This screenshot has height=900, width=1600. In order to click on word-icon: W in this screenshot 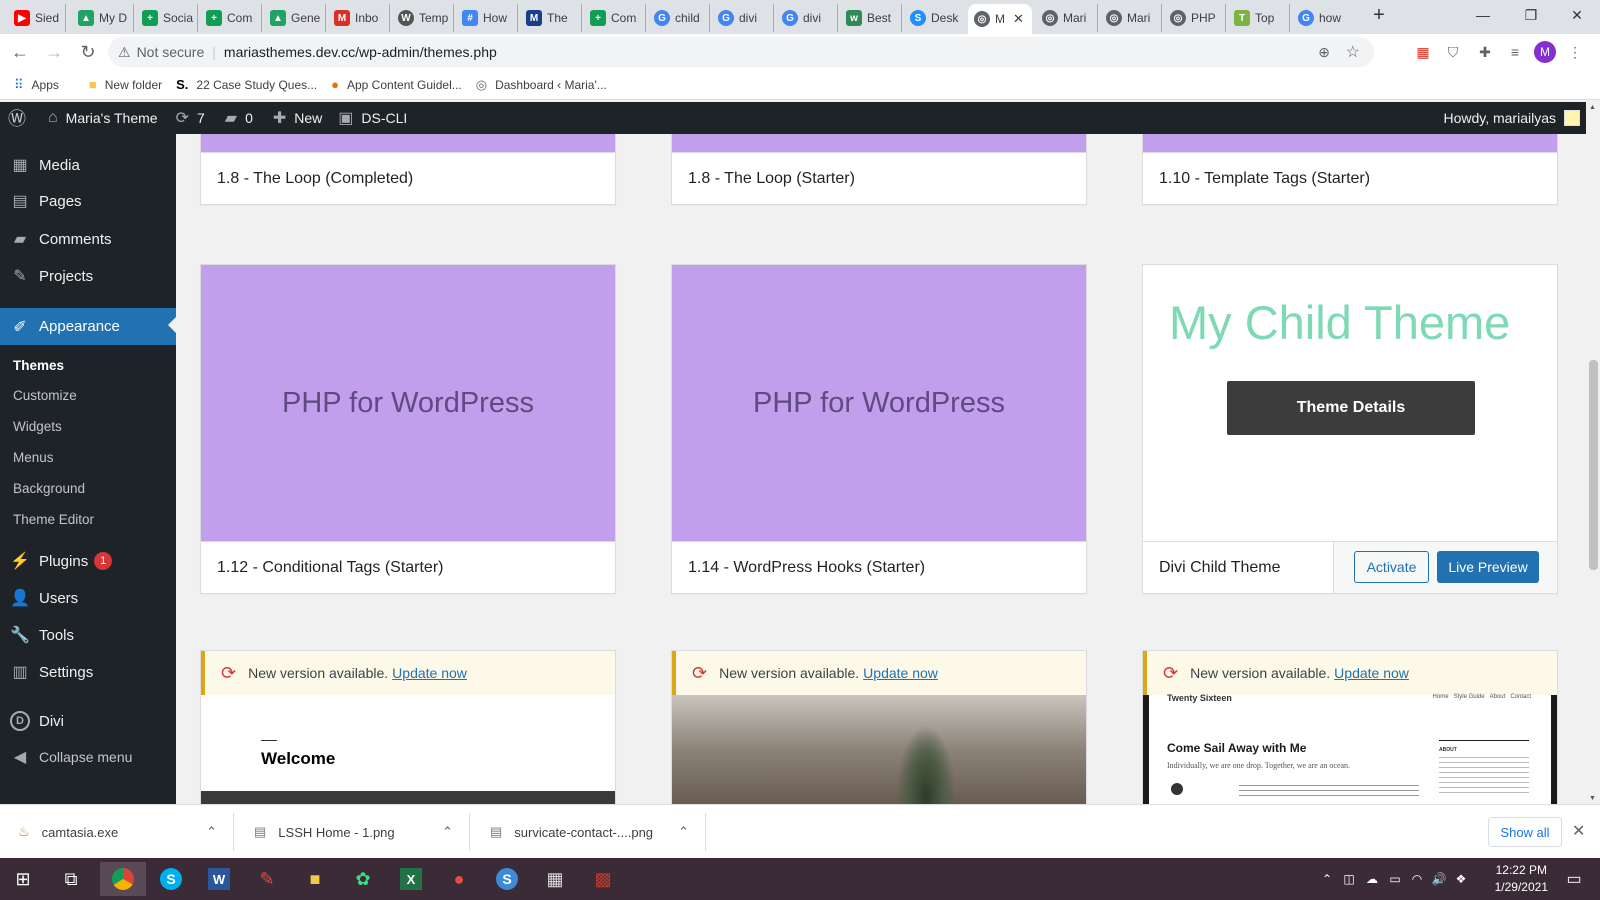, I will do `click(219, 879)`.